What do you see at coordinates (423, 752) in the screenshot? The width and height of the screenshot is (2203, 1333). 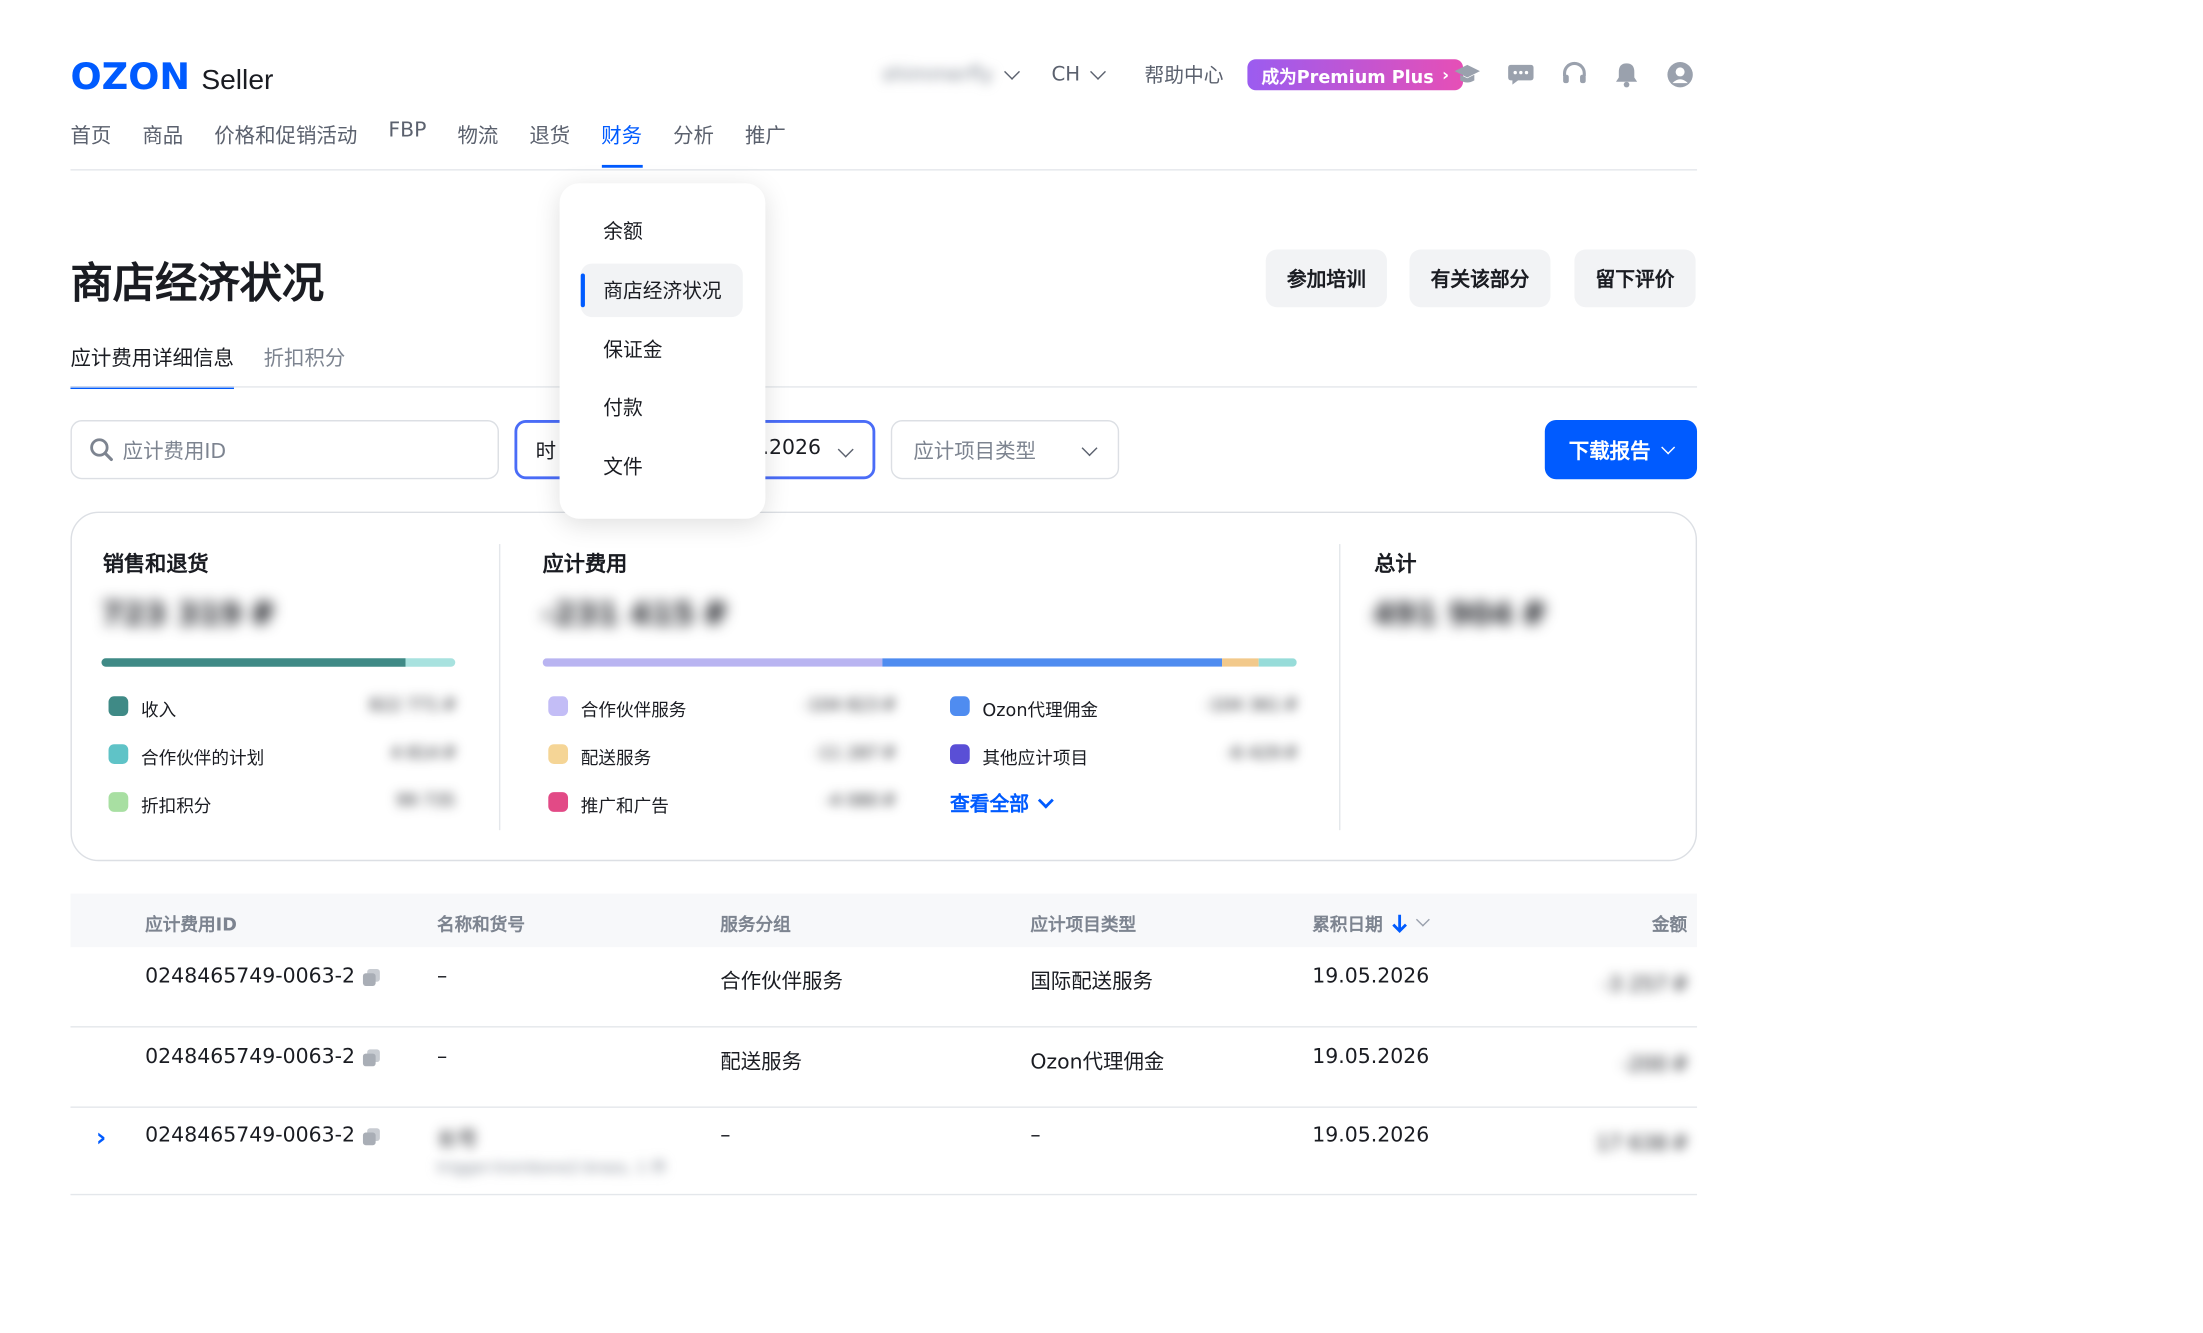 I see `legend-value-partner-programs: 4 814 ₽` at bounding box center [423, 752].